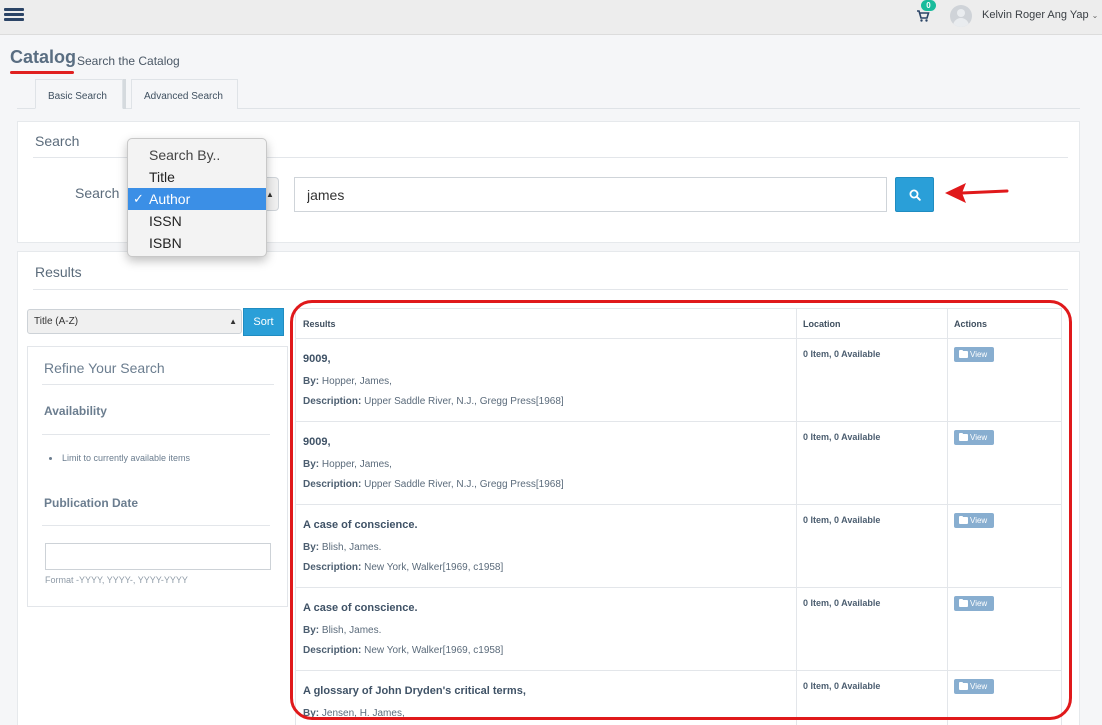 This screenshot has width=1102, height=725. I want to click on search-input, so click(590, 194).